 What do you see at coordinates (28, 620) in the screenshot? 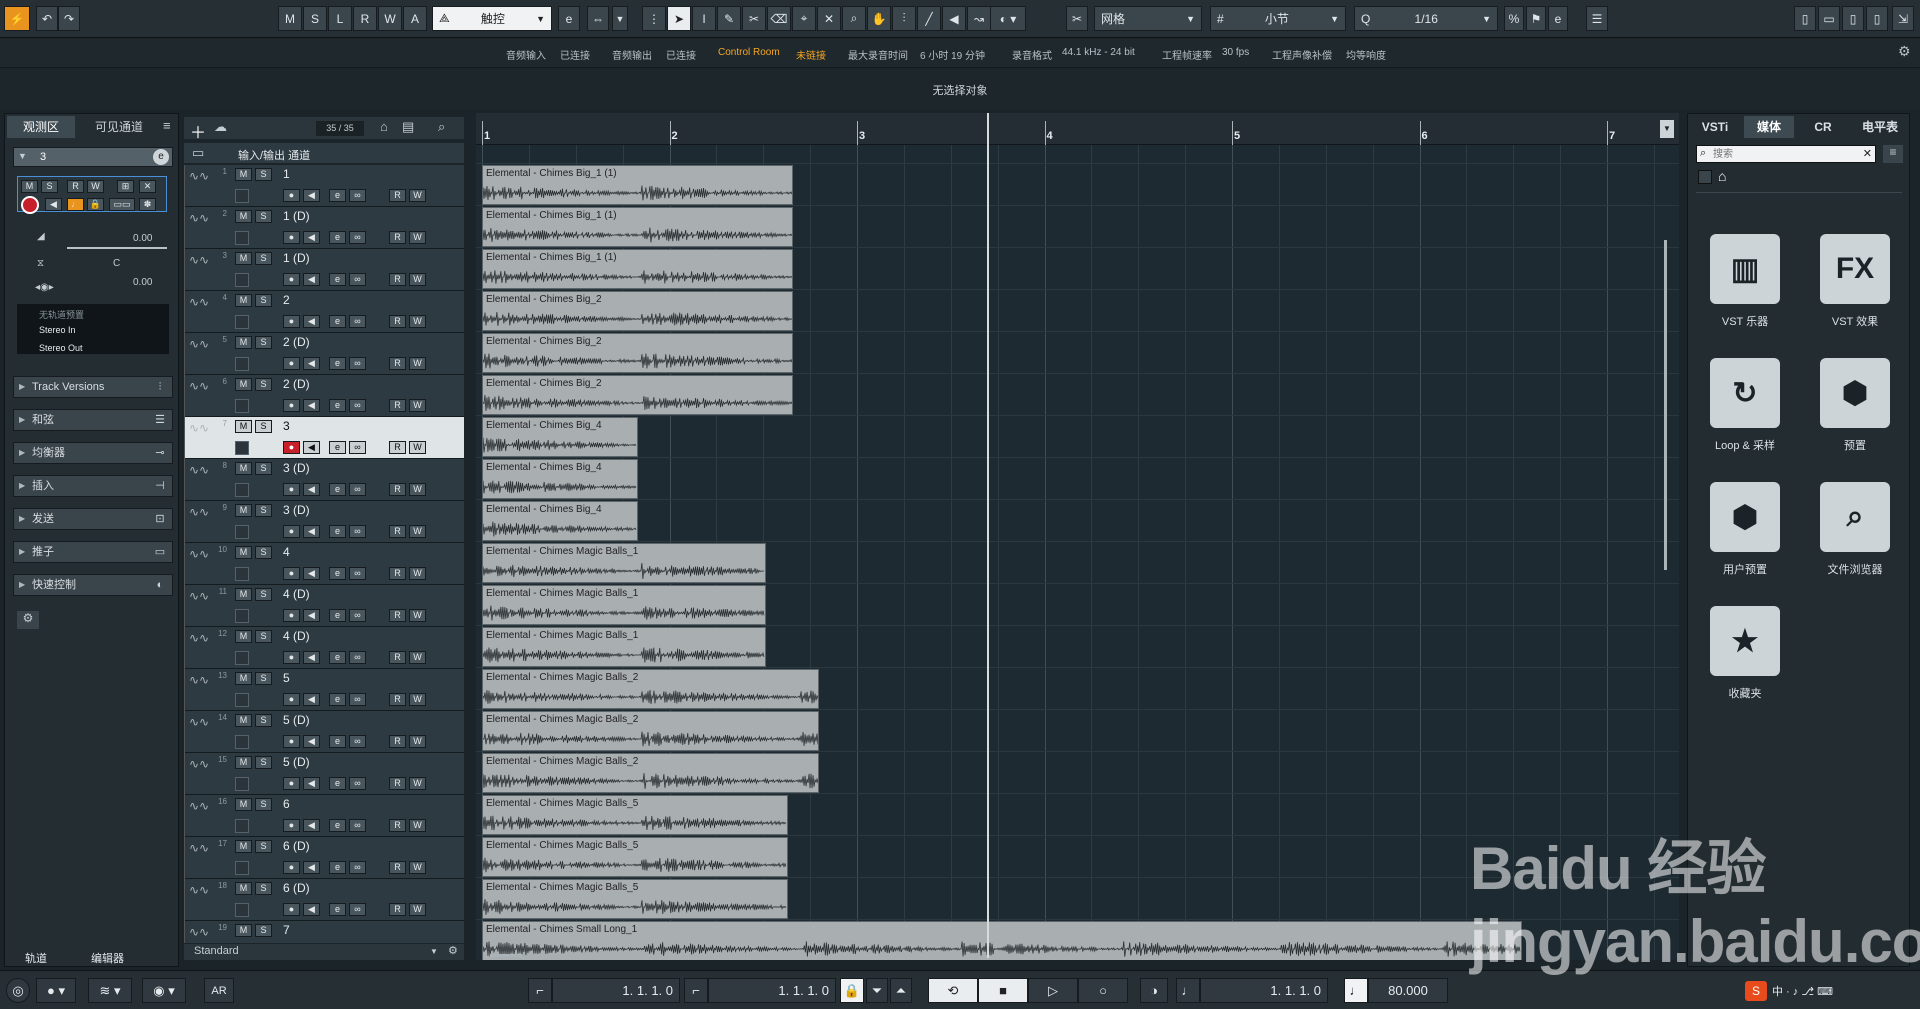
I see `gear-icon: ⚙` at bounding box center [28, 620].